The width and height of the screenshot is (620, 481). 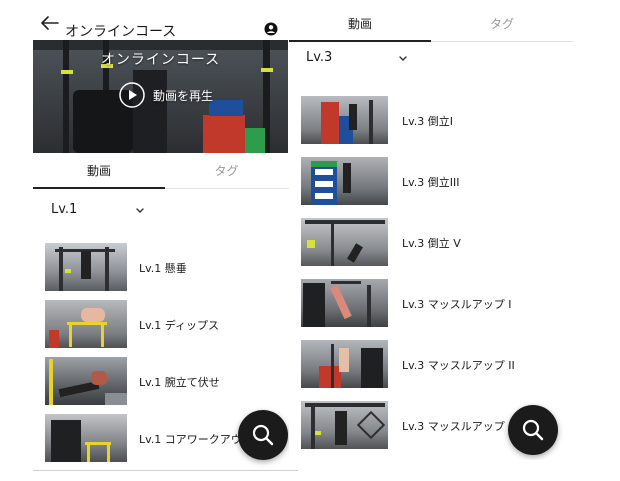 I want to click on list-item-label: Lv.3 倒立III, so click(x=431, y=182).